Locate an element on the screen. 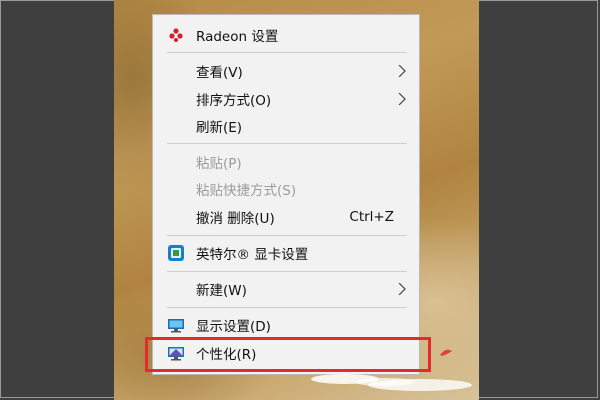 Image resolution: width=600 pixels, height=400 pixels. watermark-smudge is located at coordinates (391, 382).